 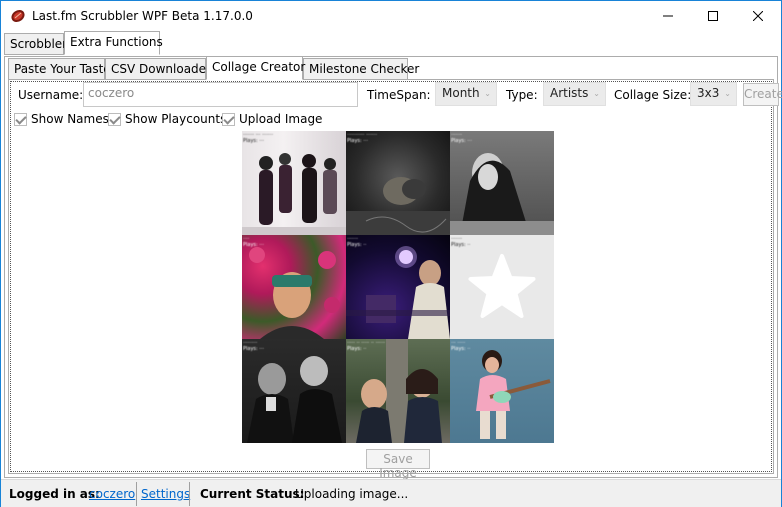 I want to click on tile-caption: ······· Plays: ···, so click(x=462, y=138).